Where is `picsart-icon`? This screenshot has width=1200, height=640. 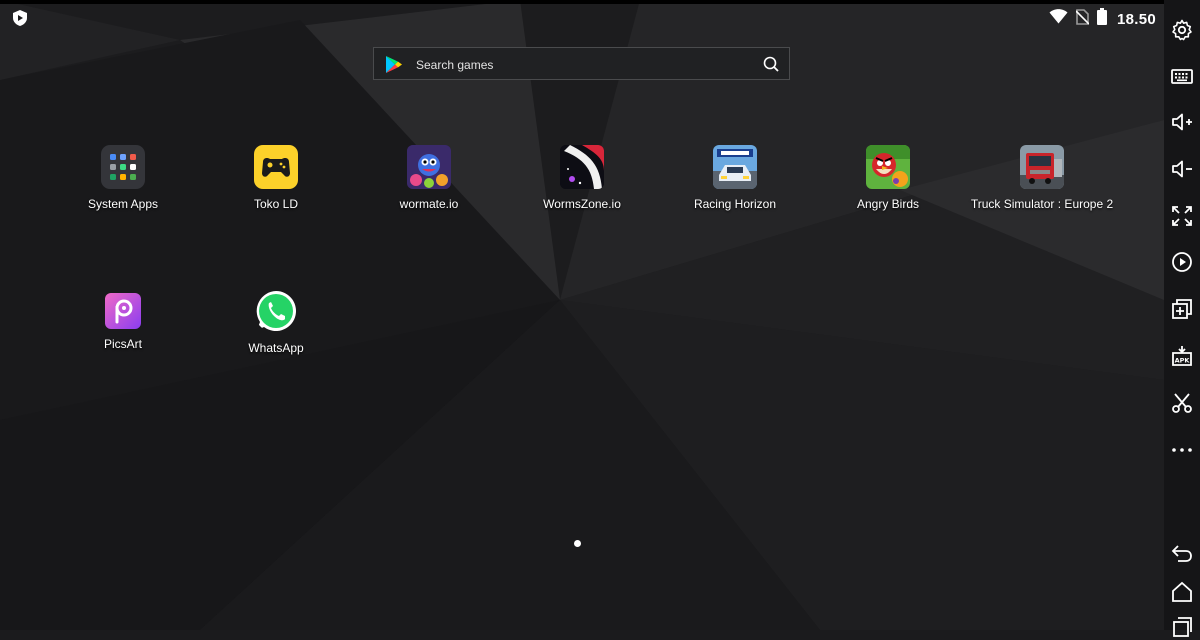
picsart-icon is located at coordinates (123, 311).